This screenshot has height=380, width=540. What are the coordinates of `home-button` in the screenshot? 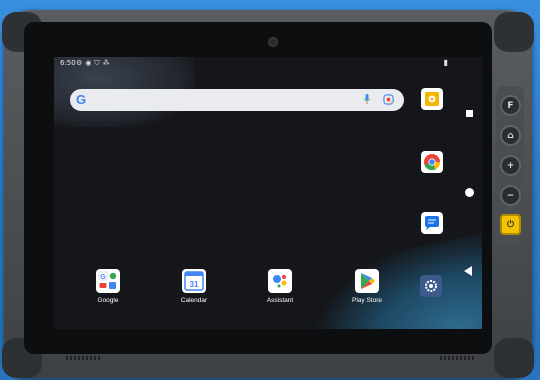 It's located at (469, 192).